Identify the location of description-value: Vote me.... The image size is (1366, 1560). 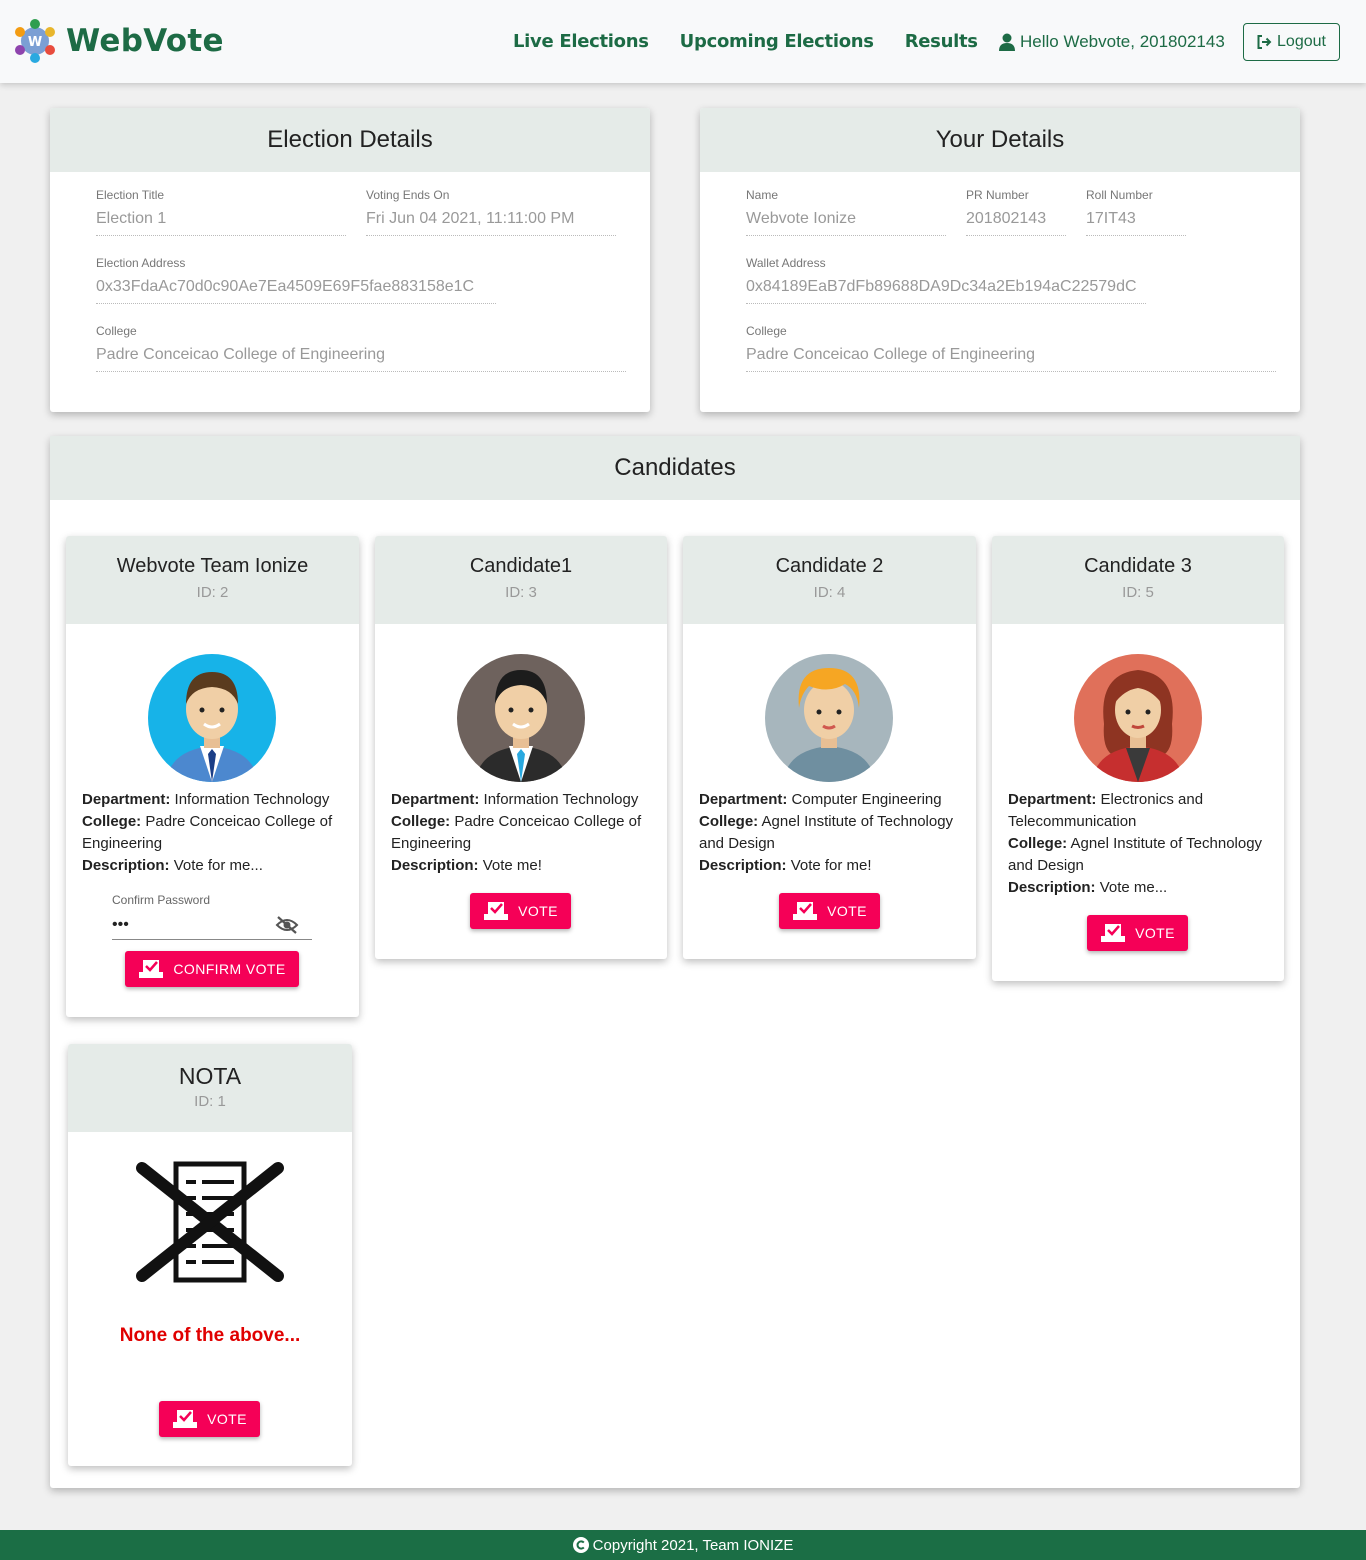
(1133, 887).